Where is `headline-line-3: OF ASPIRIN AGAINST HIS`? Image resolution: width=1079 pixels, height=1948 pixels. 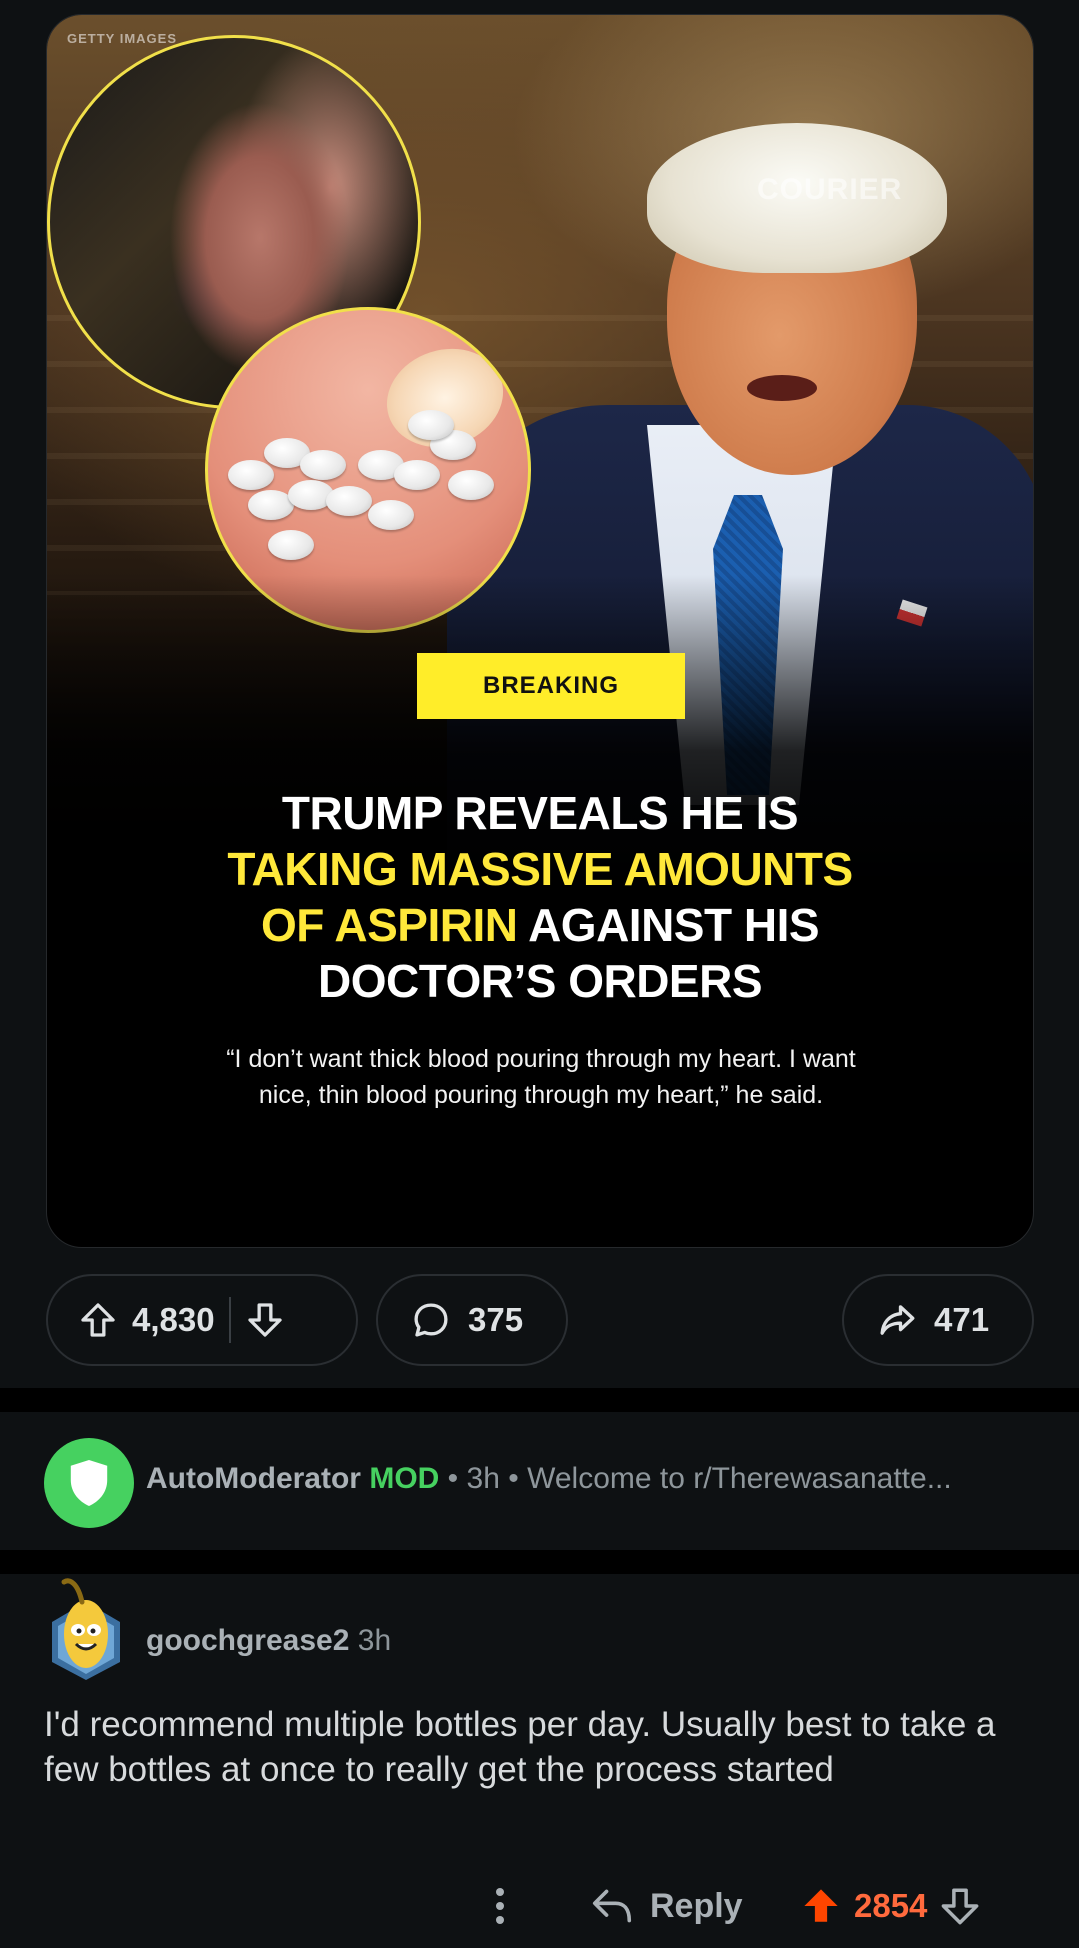 headline-line-3: OF ASPIRIN AGAINST HIS is located at coordinates (540, 925).